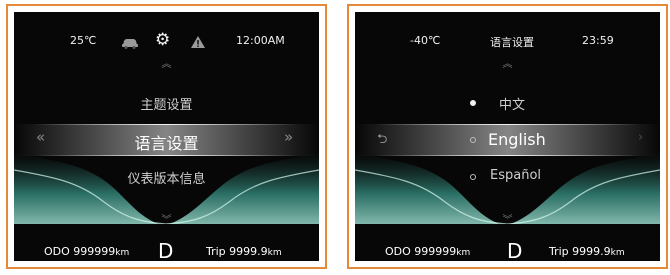  I want to click on menu-item-theme-settings: 主题设置, so click(166, 103).